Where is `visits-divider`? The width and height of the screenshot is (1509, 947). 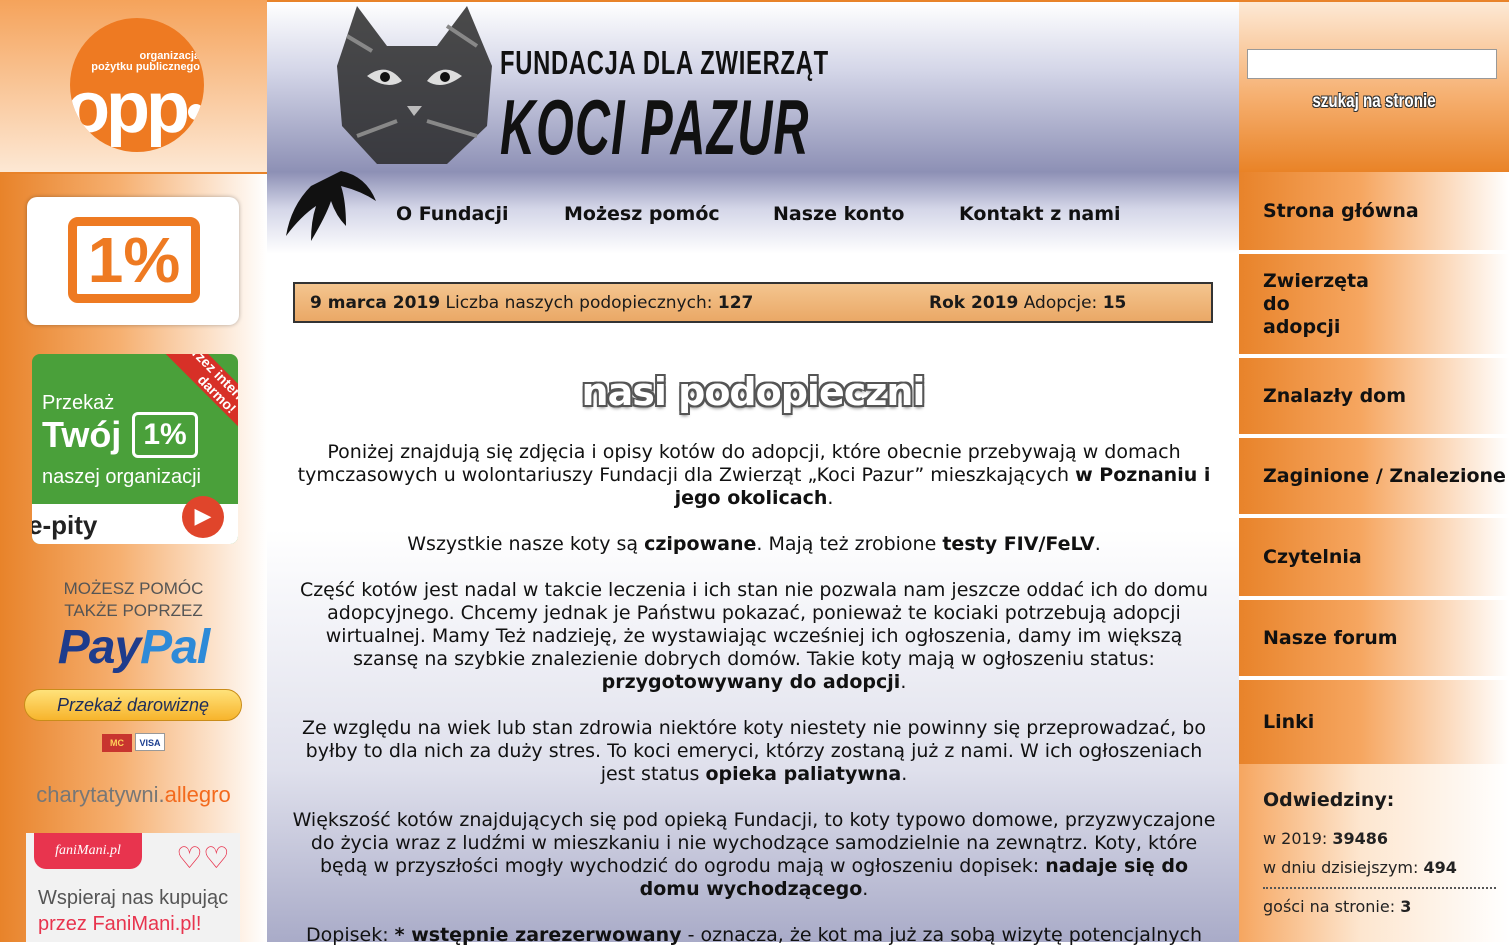 visits-divider is located at coordinates (1379, 888).